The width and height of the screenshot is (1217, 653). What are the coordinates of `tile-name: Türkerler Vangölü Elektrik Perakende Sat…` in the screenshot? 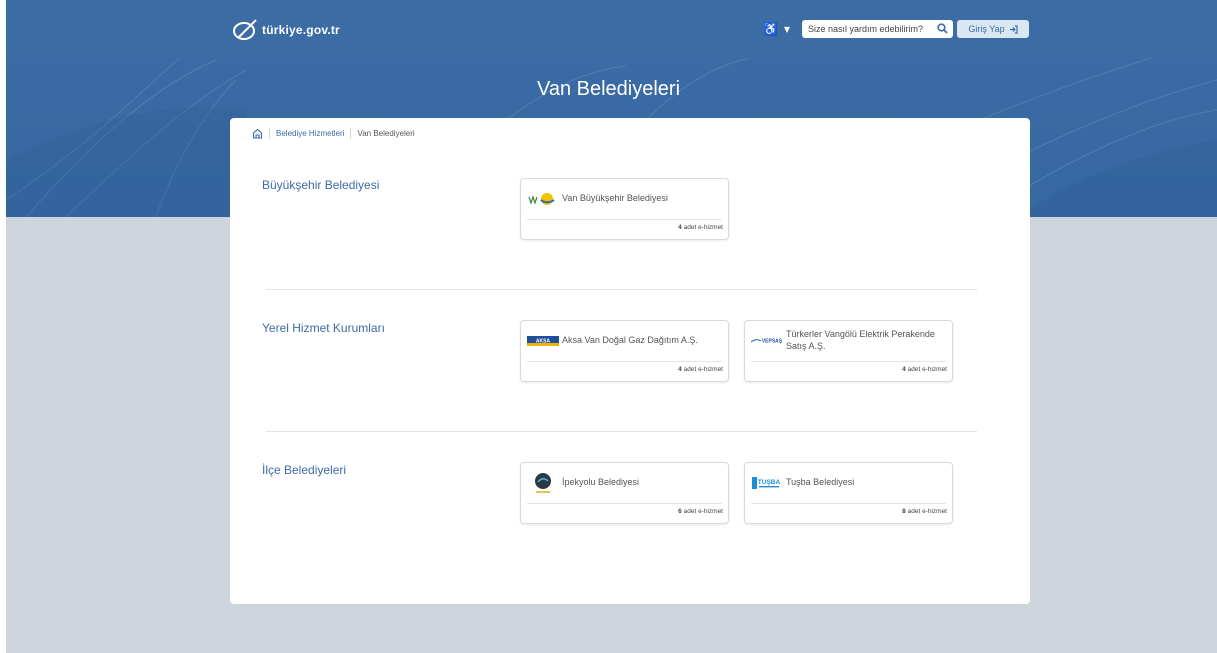 It's located at (860, 340).